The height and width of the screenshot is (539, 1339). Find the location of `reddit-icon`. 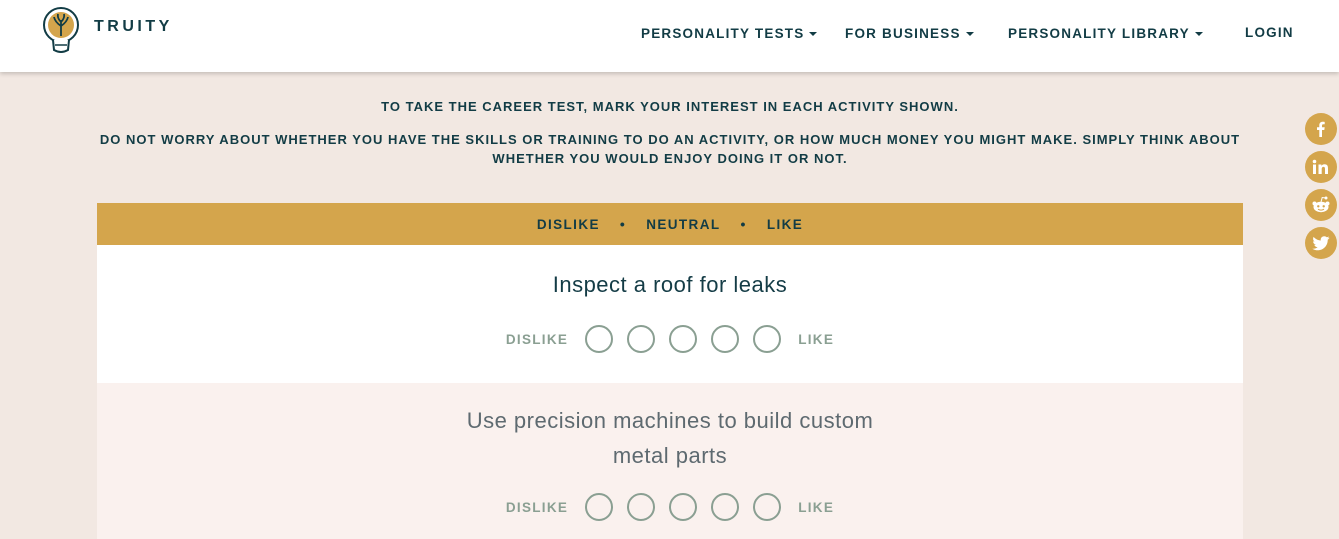

reddit-icon is located at coordinates (1321, 204).